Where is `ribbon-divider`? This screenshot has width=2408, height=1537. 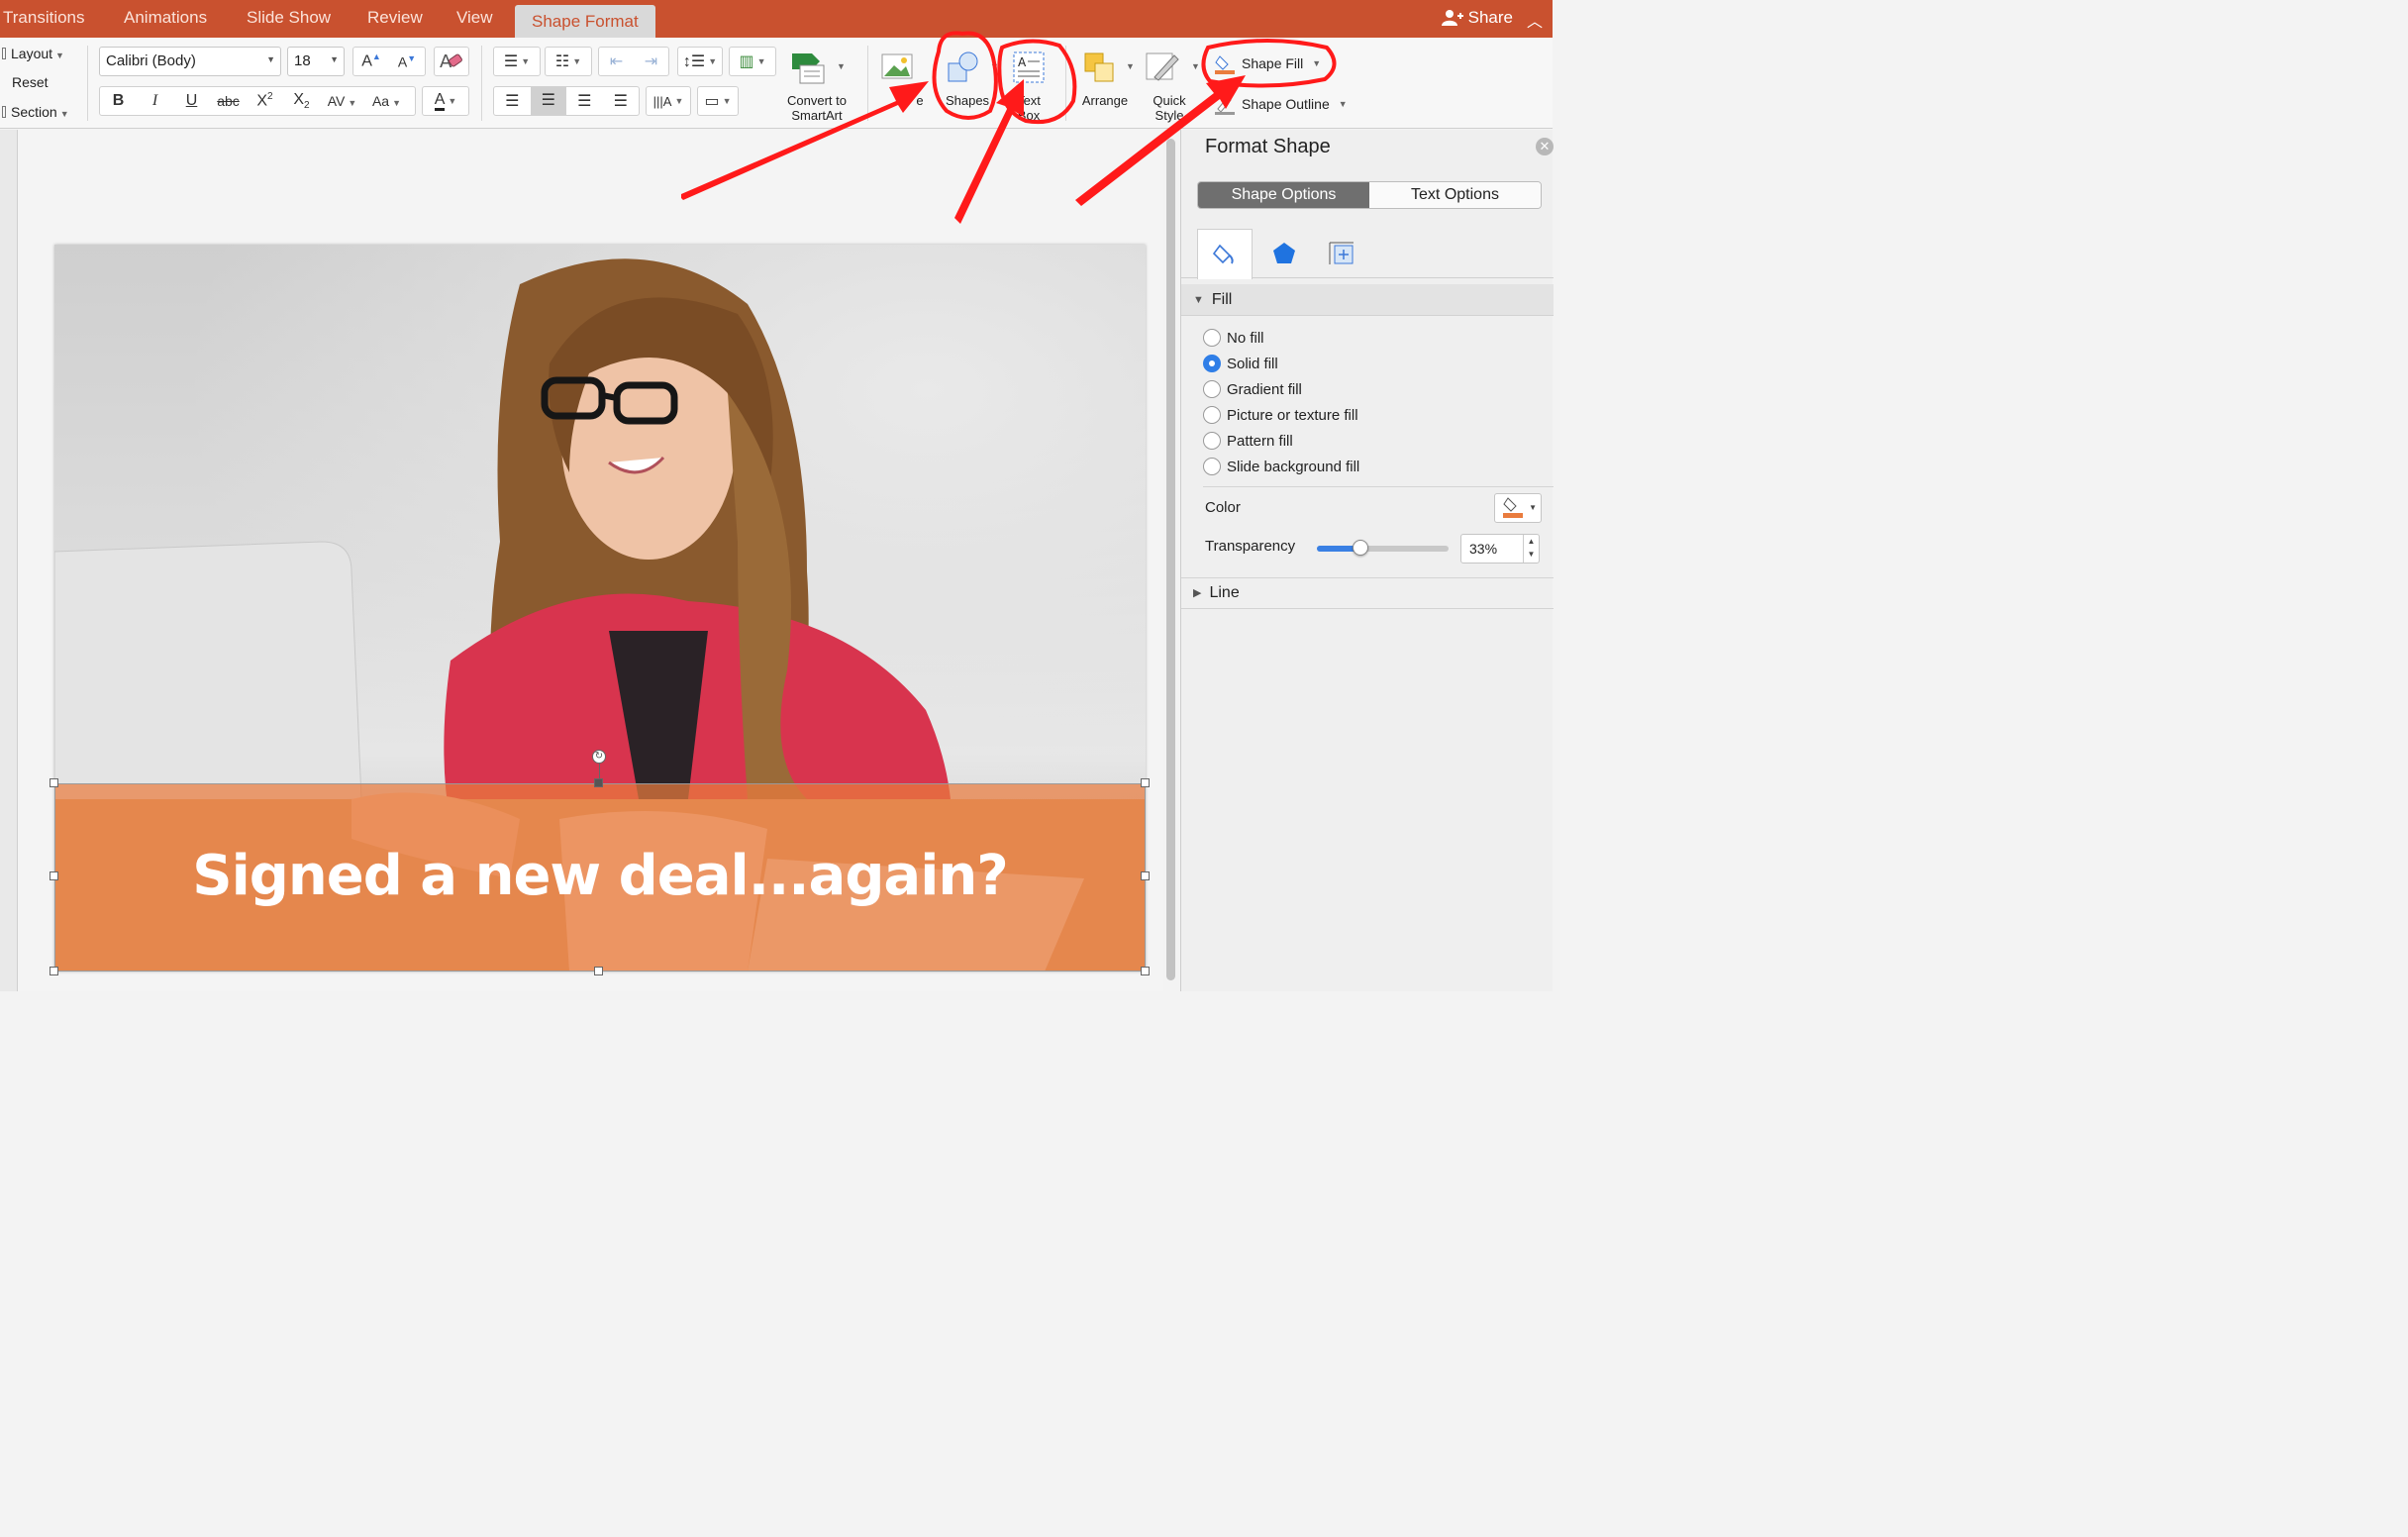 ribbon-divider is located at coordinates (87, 83).